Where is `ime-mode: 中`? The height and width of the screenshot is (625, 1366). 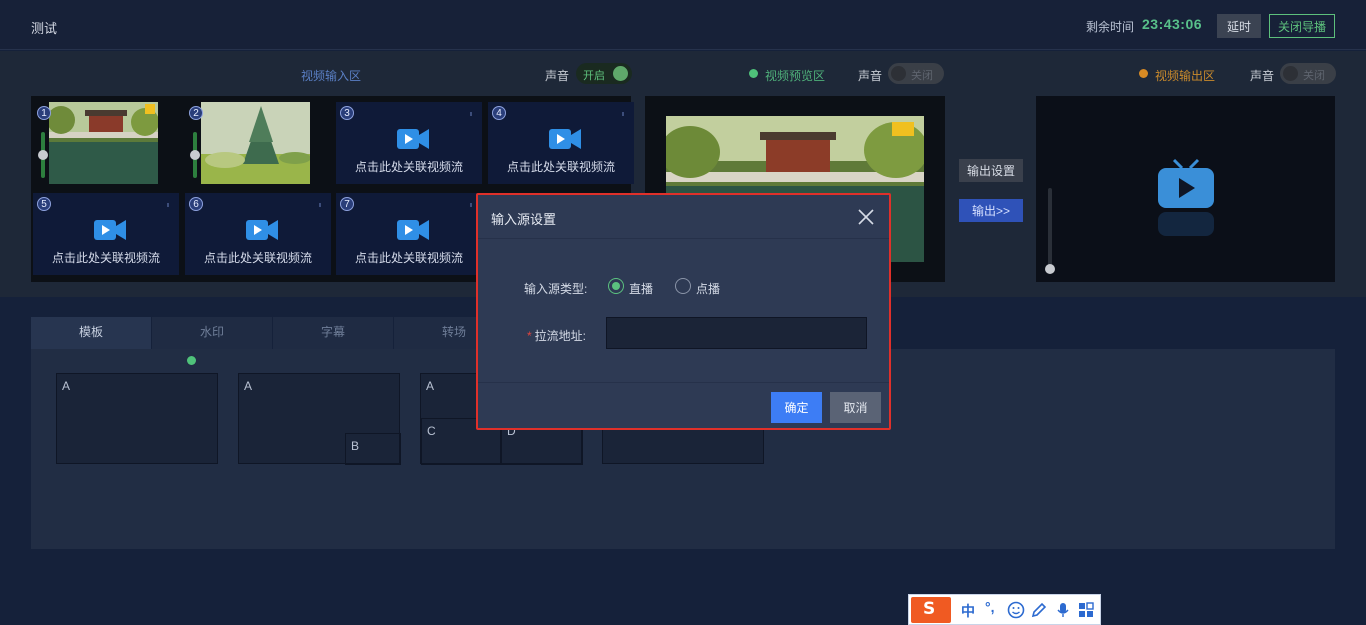
ime-mode: 中 is located at coordinates (968, 611).